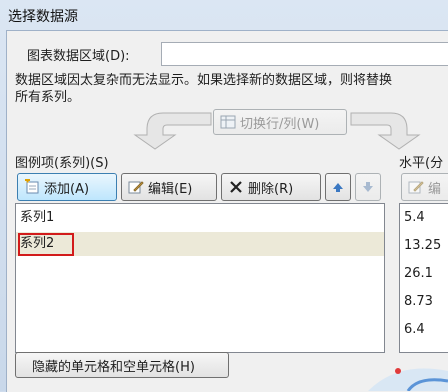 The height and width of the screenshot is (392, 448). I want to click on switch-row-column-icon, so click(228, 122).